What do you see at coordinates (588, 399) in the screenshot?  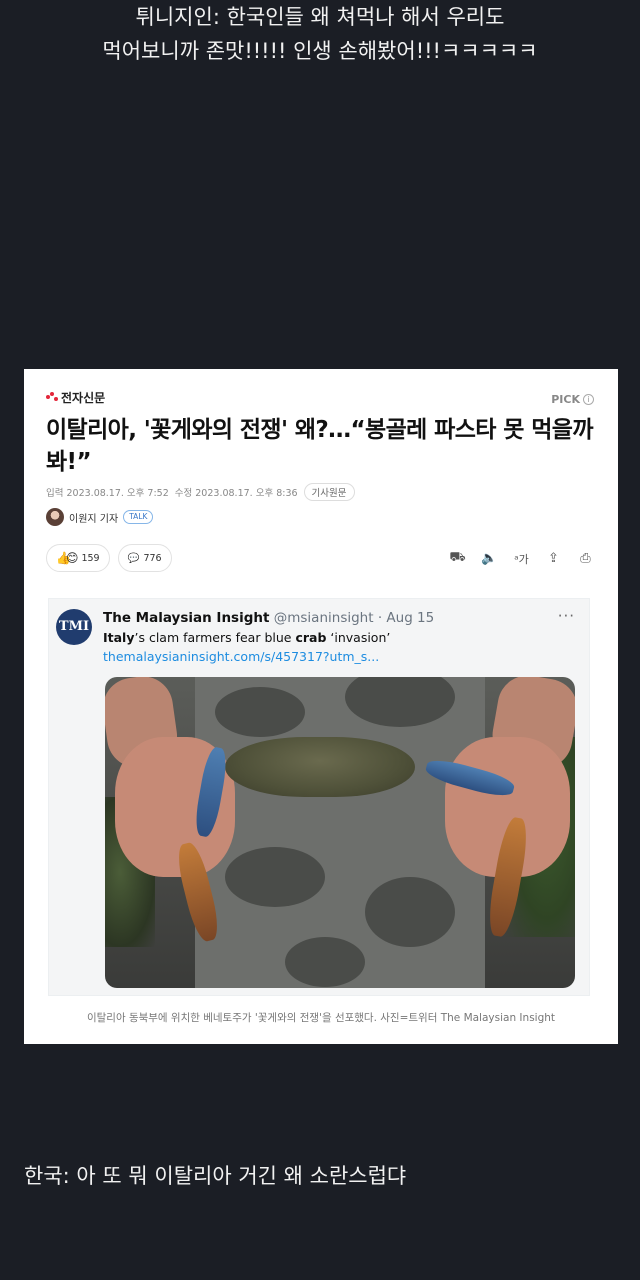 I see `info-icon: i` at bounding box center [588, 399].